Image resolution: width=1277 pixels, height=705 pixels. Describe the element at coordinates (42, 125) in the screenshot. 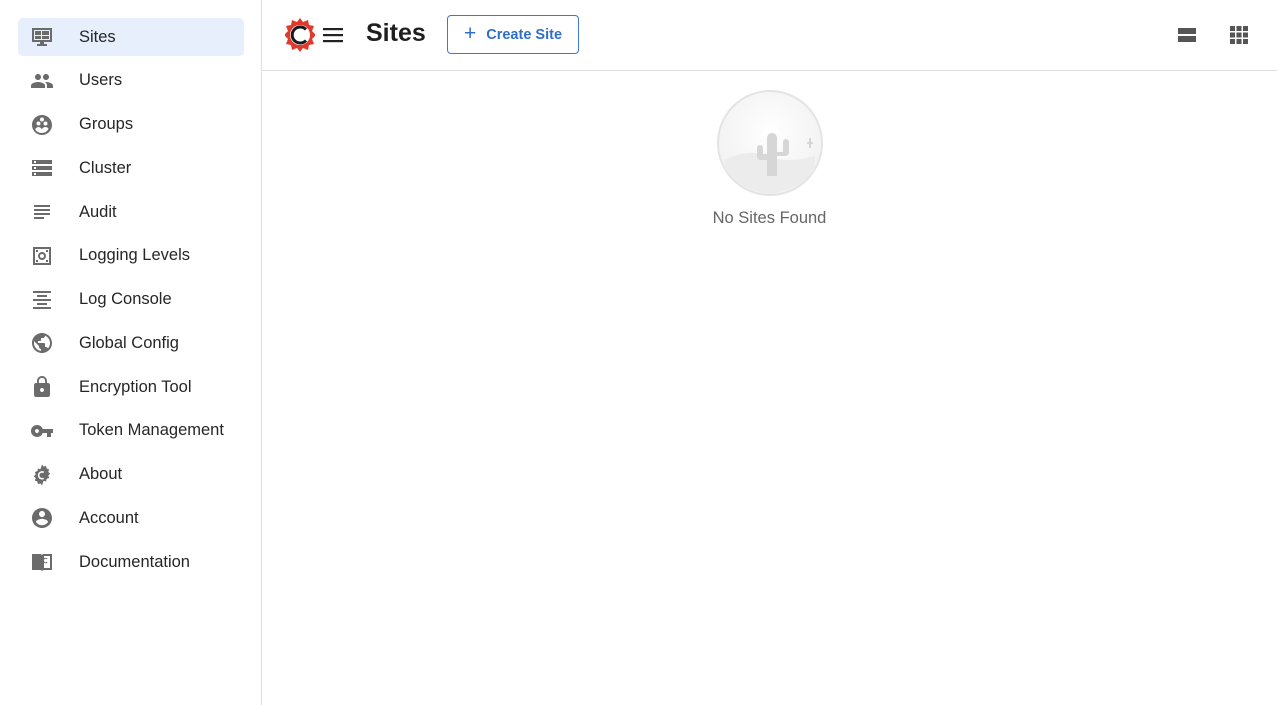

I see `groups-icon` at that location.